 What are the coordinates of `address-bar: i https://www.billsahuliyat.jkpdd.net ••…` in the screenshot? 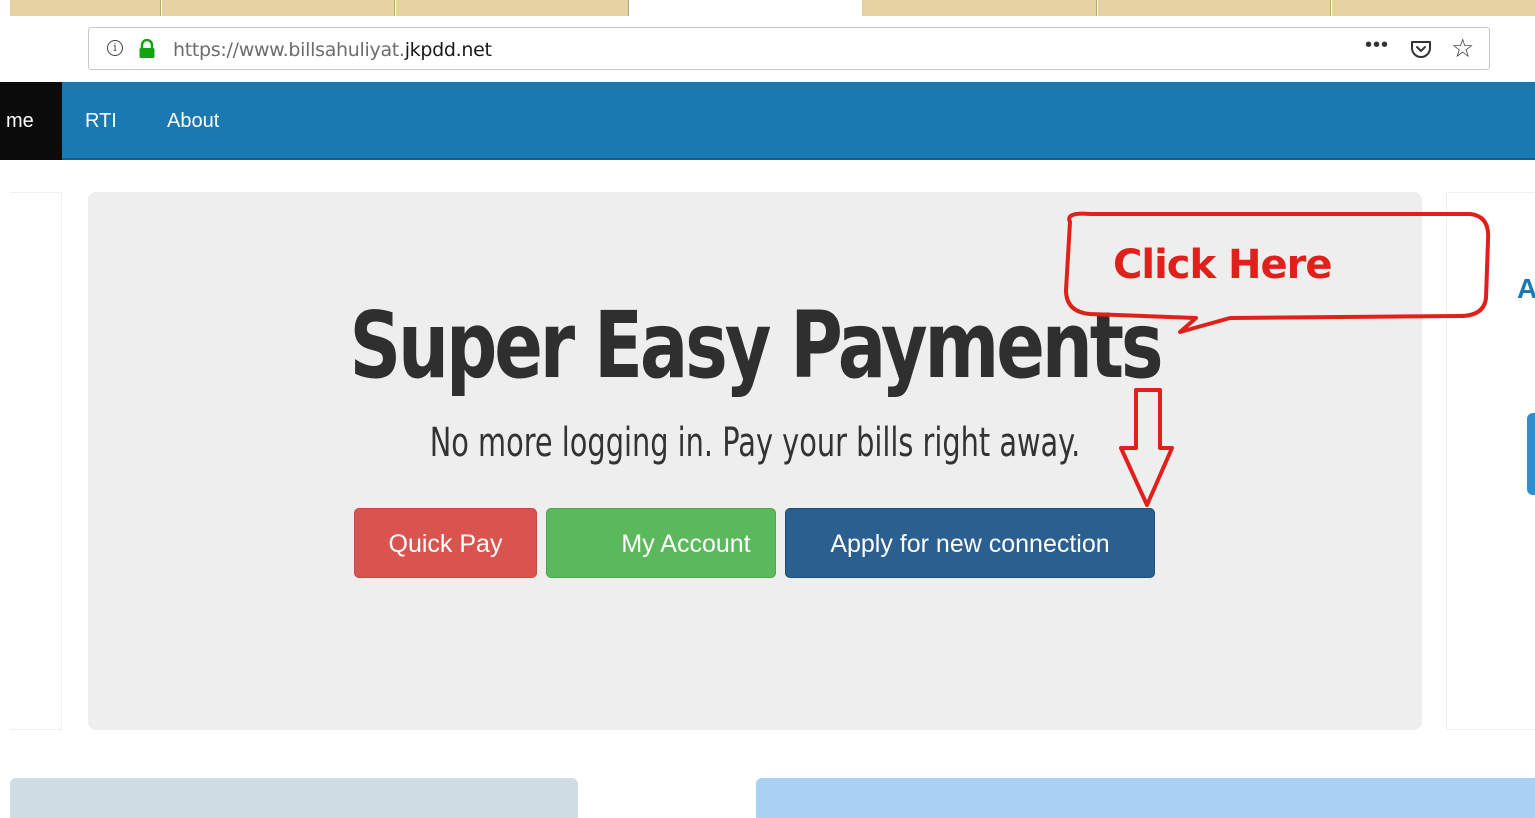 It's located at (789, 48).